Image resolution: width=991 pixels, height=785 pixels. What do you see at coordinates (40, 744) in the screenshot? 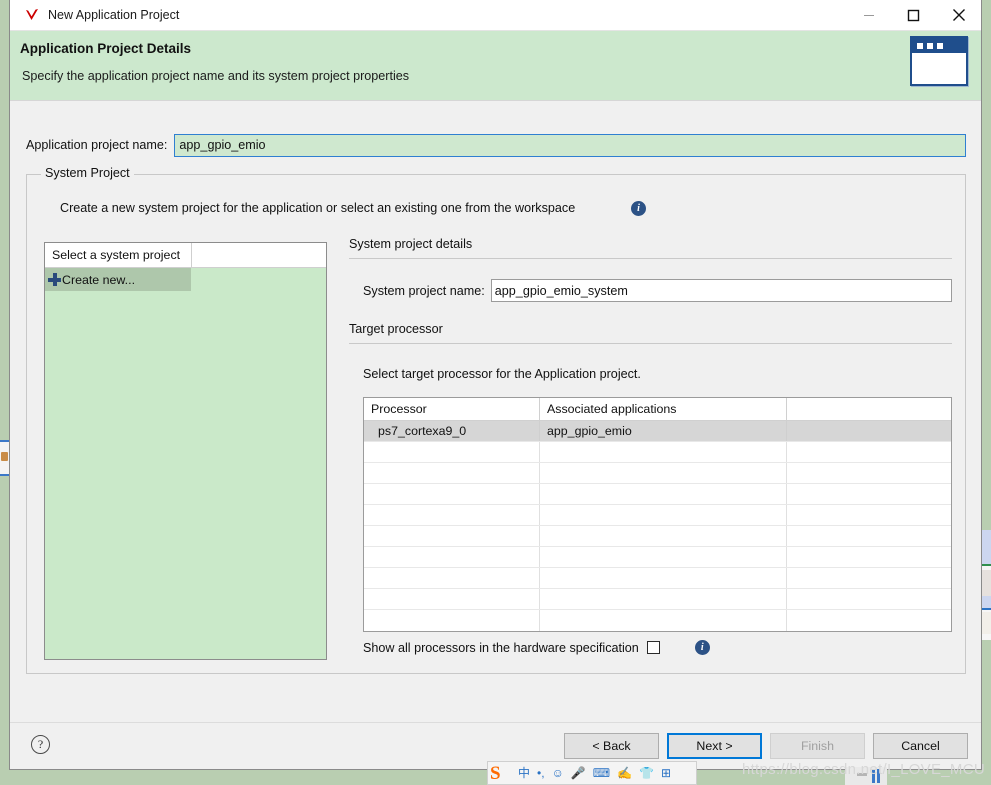
I see `question-mark-icon: ?` at bounding box center [40, 744].